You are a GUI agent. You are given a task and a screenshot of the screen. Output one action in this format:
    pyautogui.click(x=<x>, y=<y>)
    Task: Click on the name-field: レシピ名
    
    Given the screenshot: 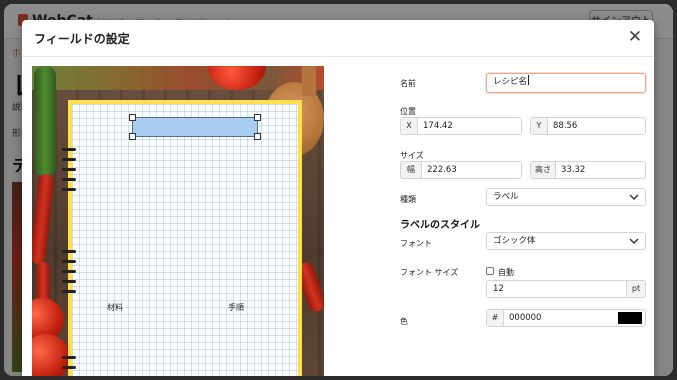 What is the action you would take?
    pyautogui.click(x=566, y=83)
    